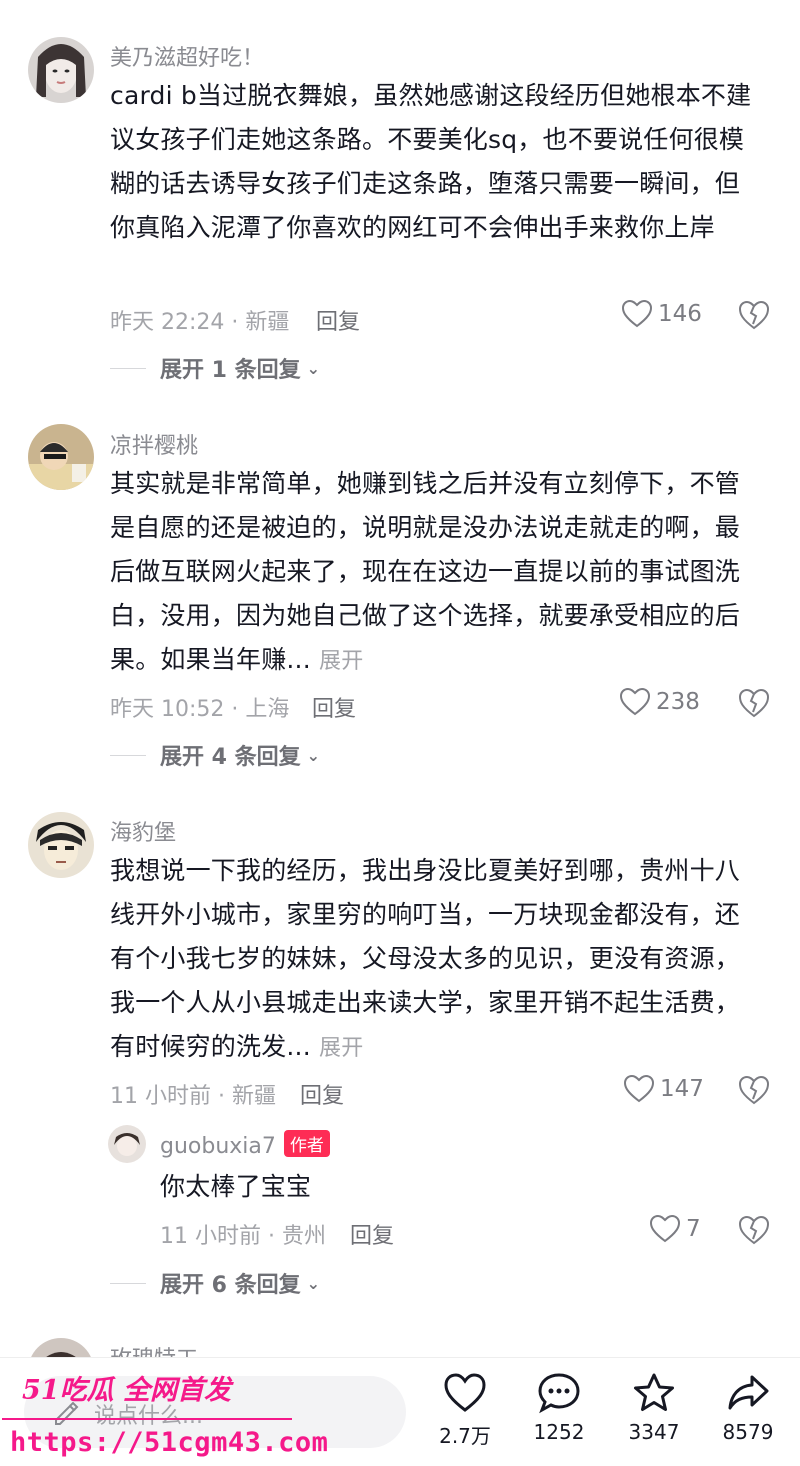 The width and height of the screenshot is (800, 1466). I want to click on expand-replies: 展开 6 条回复 ⌄, so click(215, 1283).